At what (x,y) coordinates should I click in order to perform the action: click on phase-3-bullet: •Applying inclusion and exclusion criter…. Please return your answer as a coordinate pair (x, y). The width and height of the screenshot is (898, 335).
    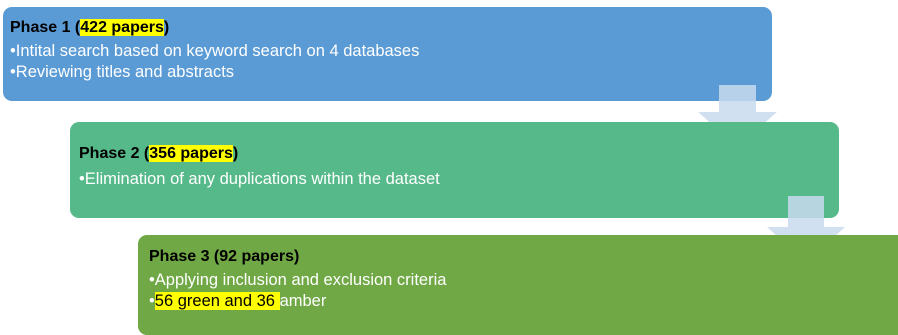
    Looking at the image, I should click on (298, 280).